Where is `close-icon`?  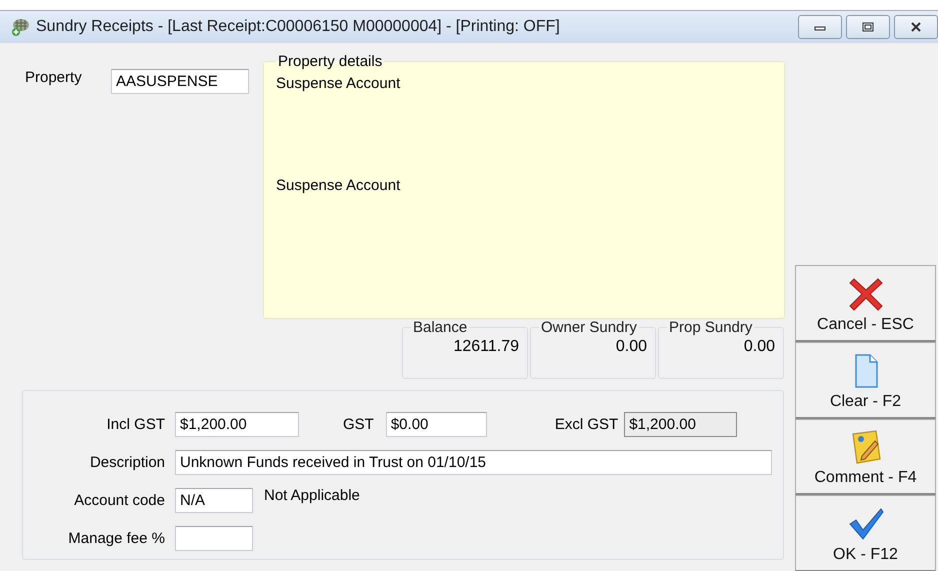
close-icon is located at coordinates (916, 27).